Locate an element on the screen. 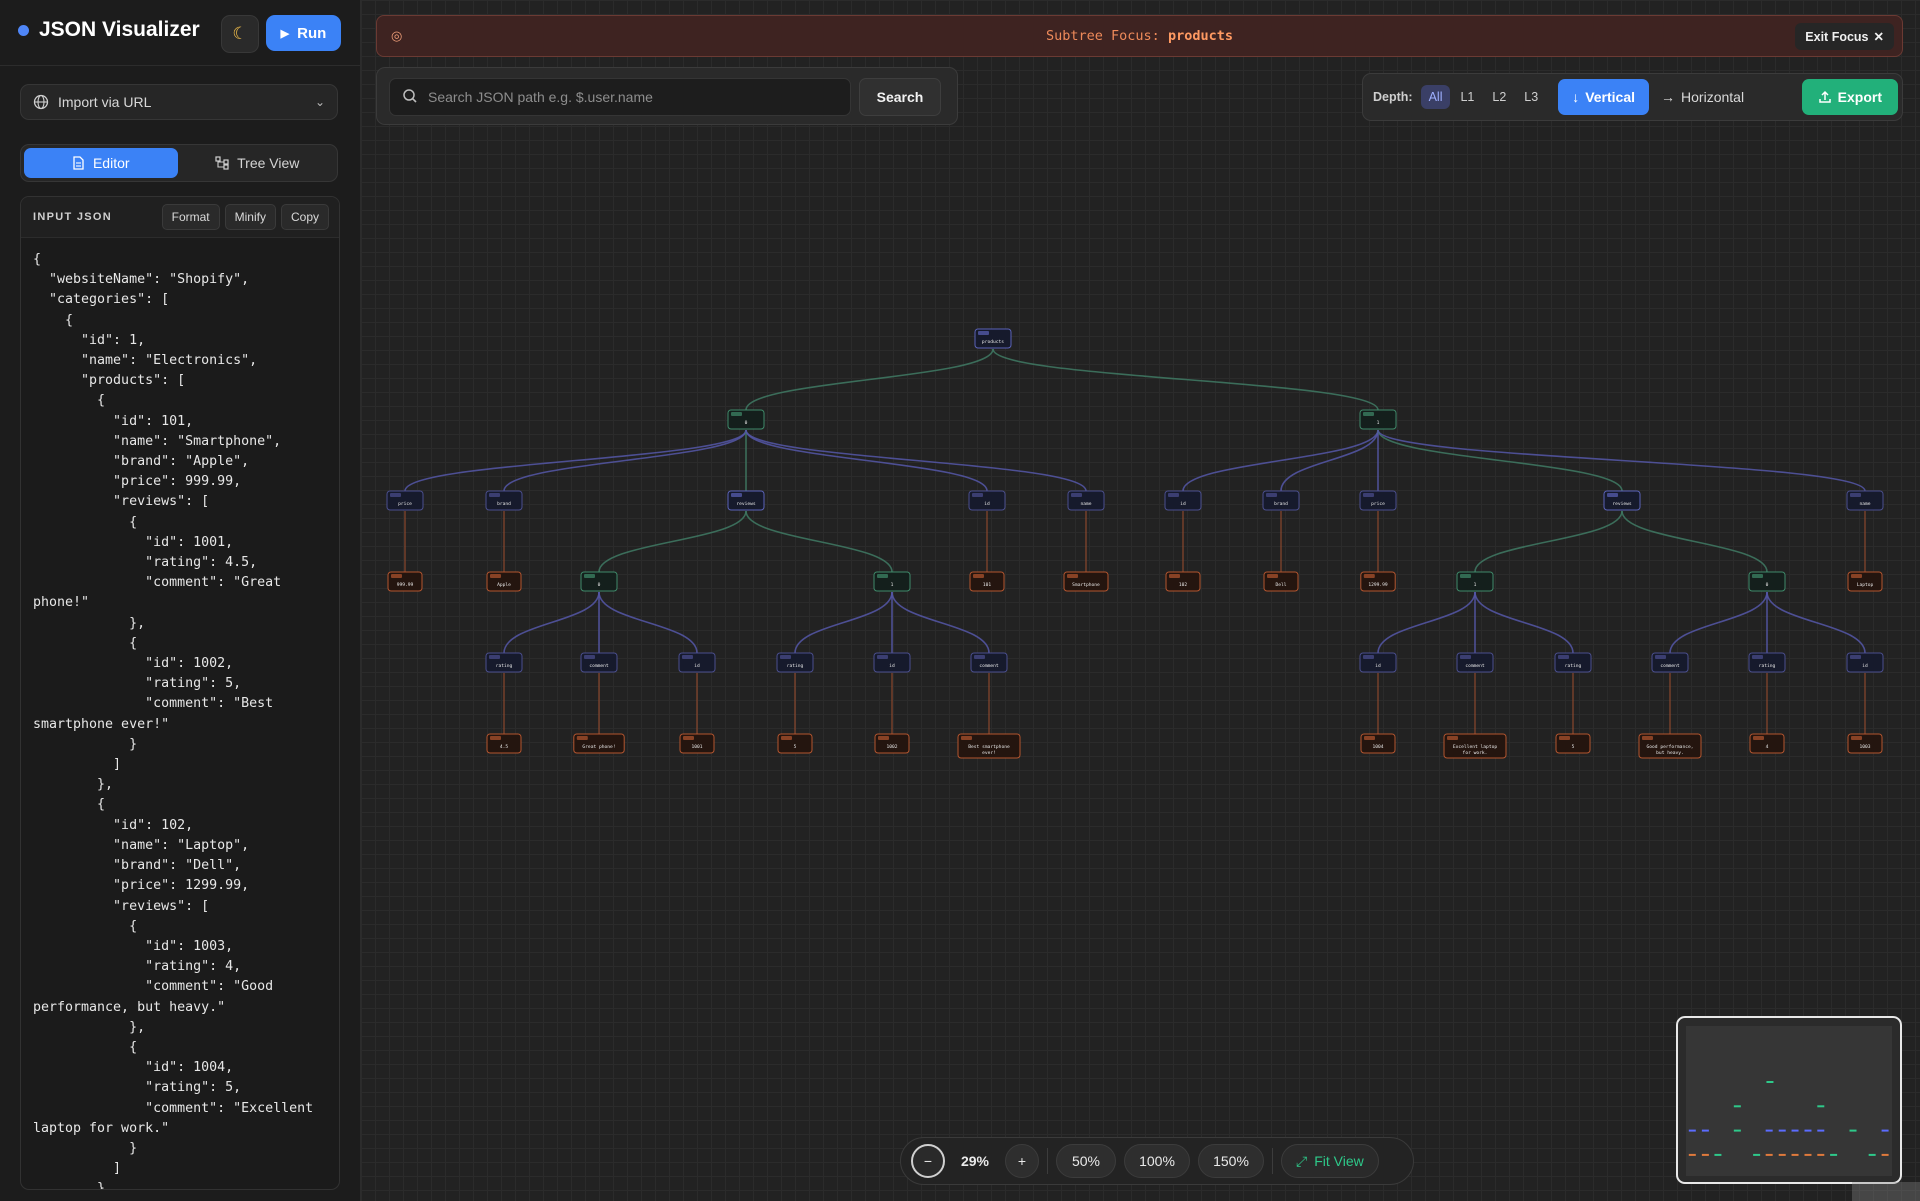 The width and height of the screenshot is (1920, 1201). depth-l2-button: L2 is located at coordinates (1499, 97).